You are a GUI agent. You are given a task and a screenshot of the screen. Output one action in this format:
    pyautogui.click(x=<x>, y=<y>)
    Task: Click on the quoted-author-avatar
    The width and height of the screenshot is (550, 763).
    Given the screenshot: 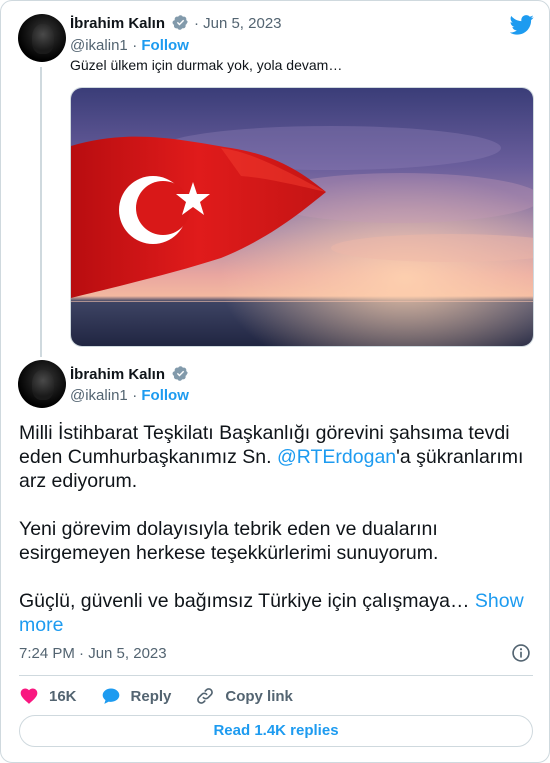 What is the action you would take?
    pyautogui.click(x=42, y=38)
    